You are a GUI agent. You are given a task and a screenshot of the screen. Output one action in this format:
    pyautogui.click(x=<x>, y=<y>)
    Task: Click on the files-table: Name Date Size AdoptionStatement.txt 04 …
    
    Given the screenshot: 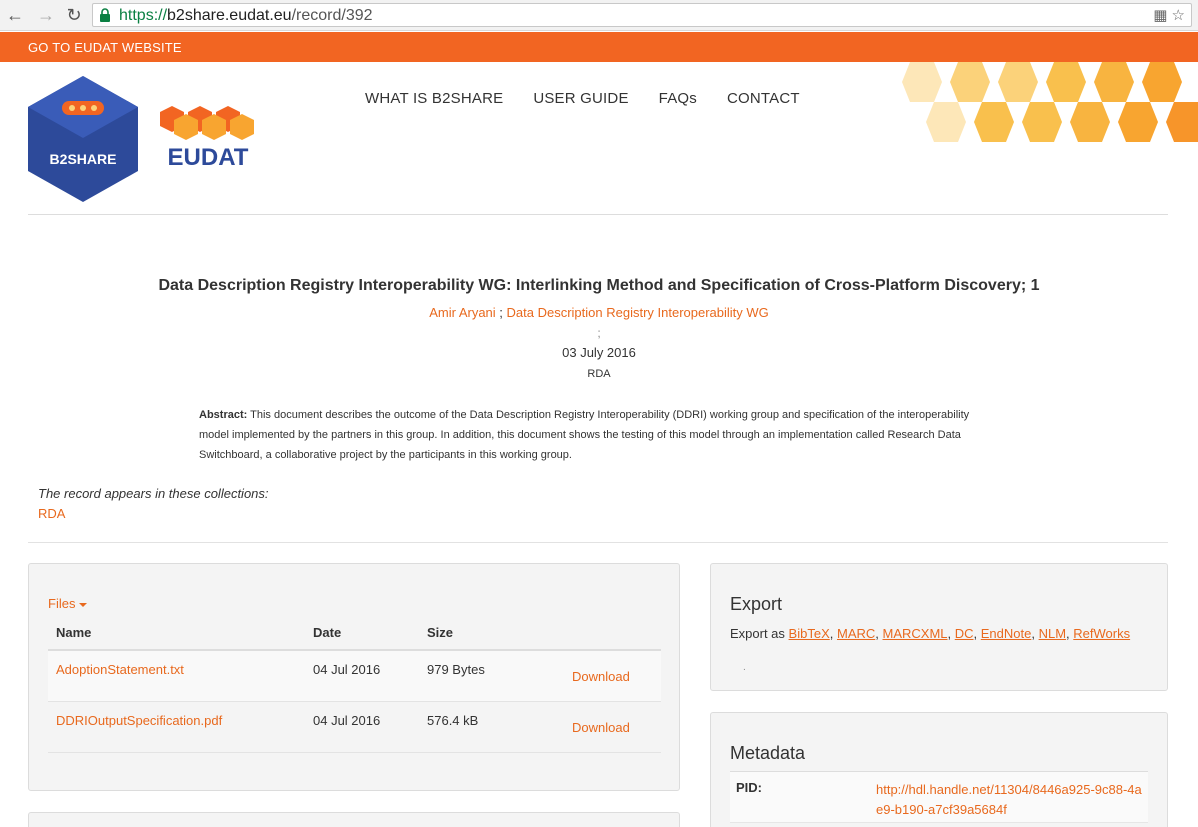 What is the action you would take?
    pyautogui.click(x=354, y=686)
    